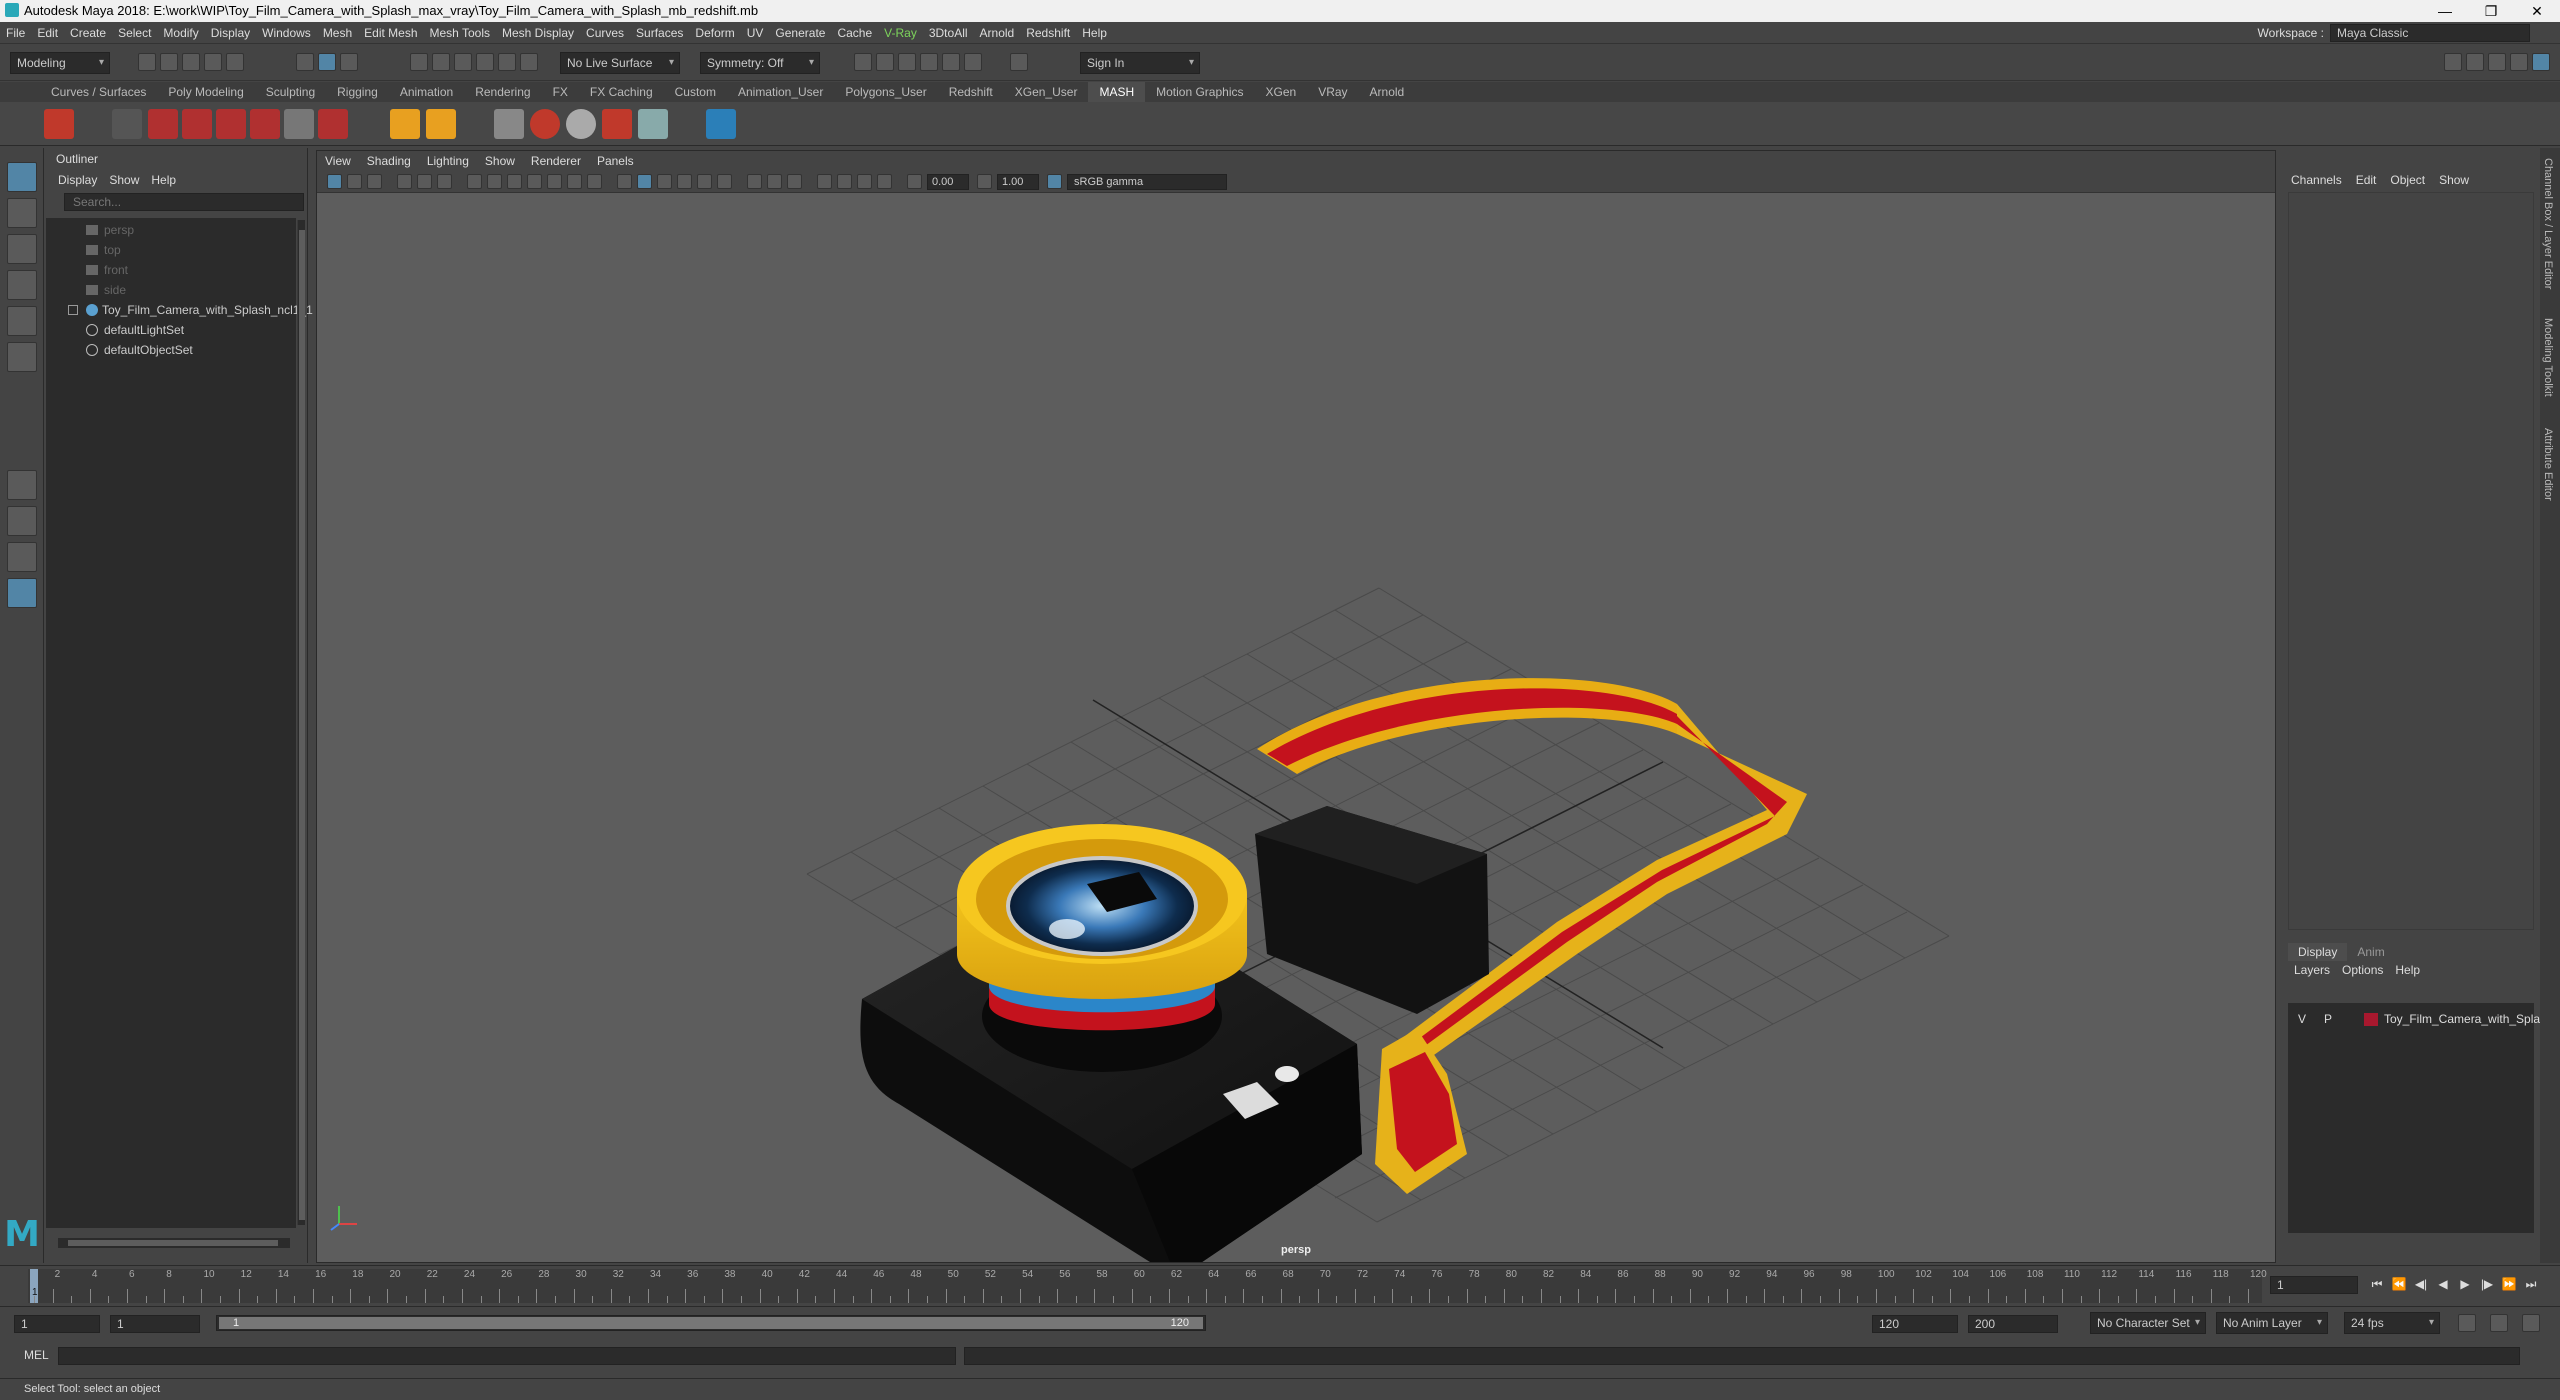 This screenshot has width=2560, height=1400. I want to click on shelf-tab-xgen: XGen, so click(1281, 92).